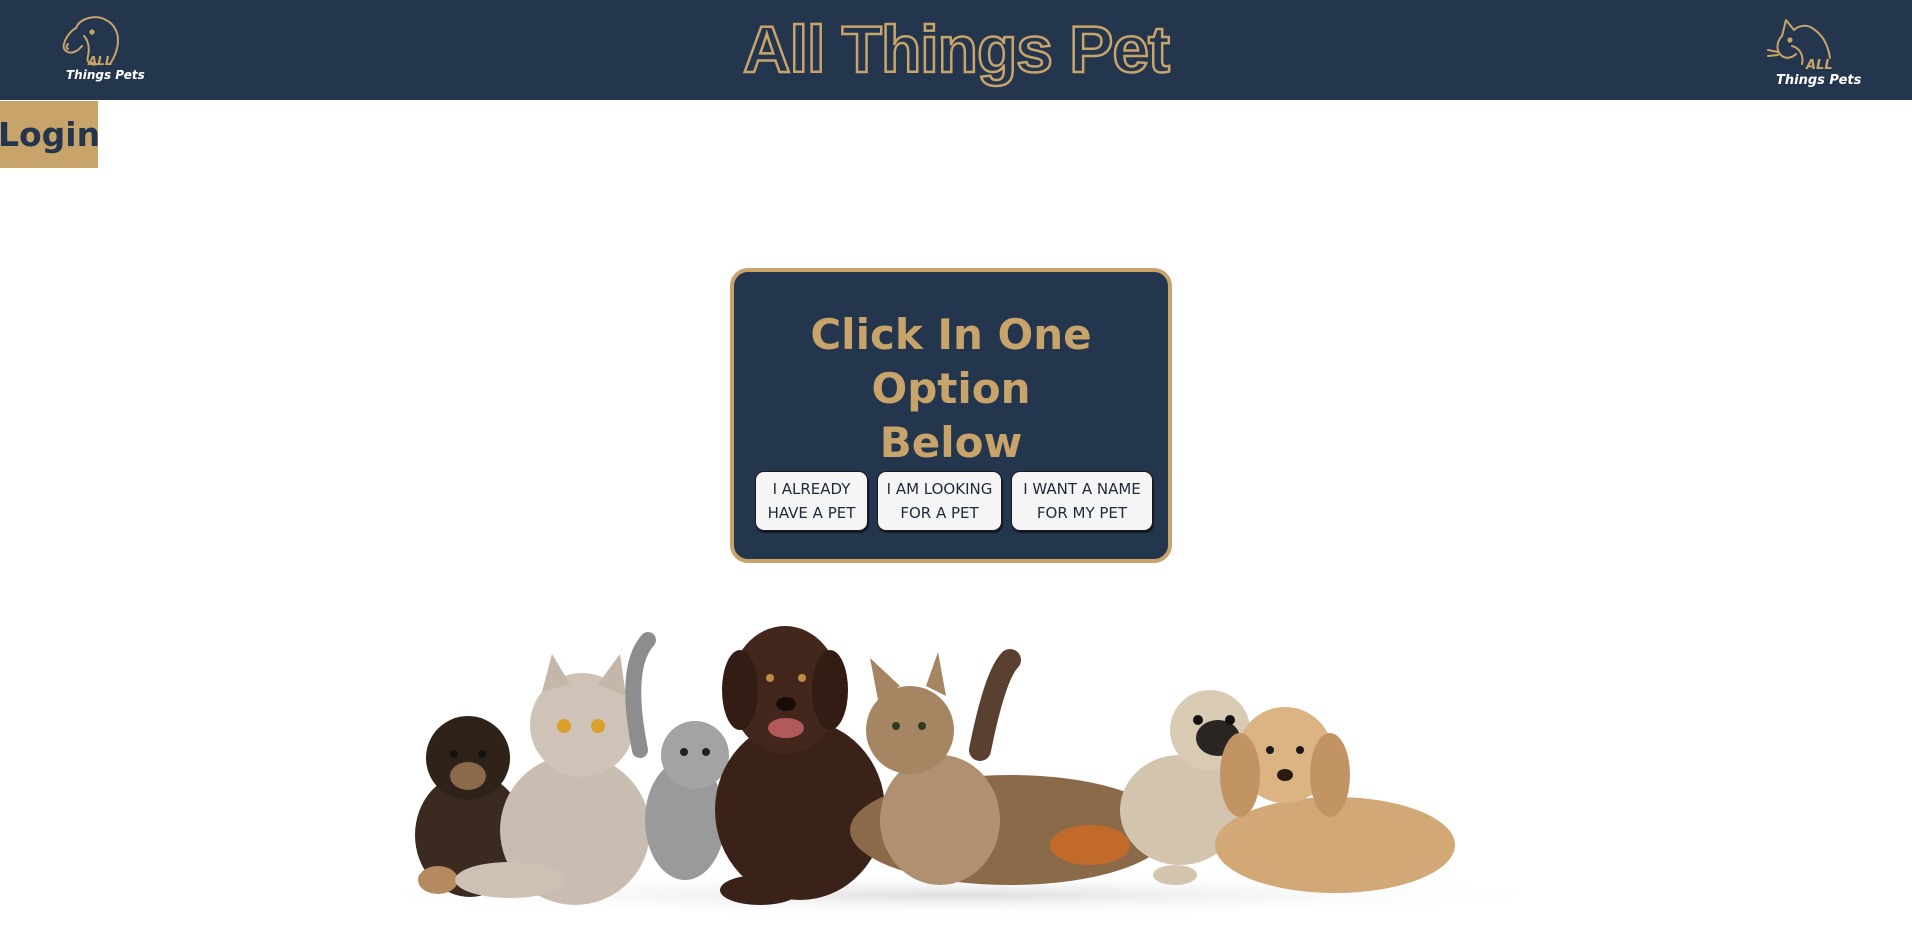 The image size is (1912, 928). I want to click on already-have-pet-button: I ALREADY HAVE A PET, so click(811, 501).